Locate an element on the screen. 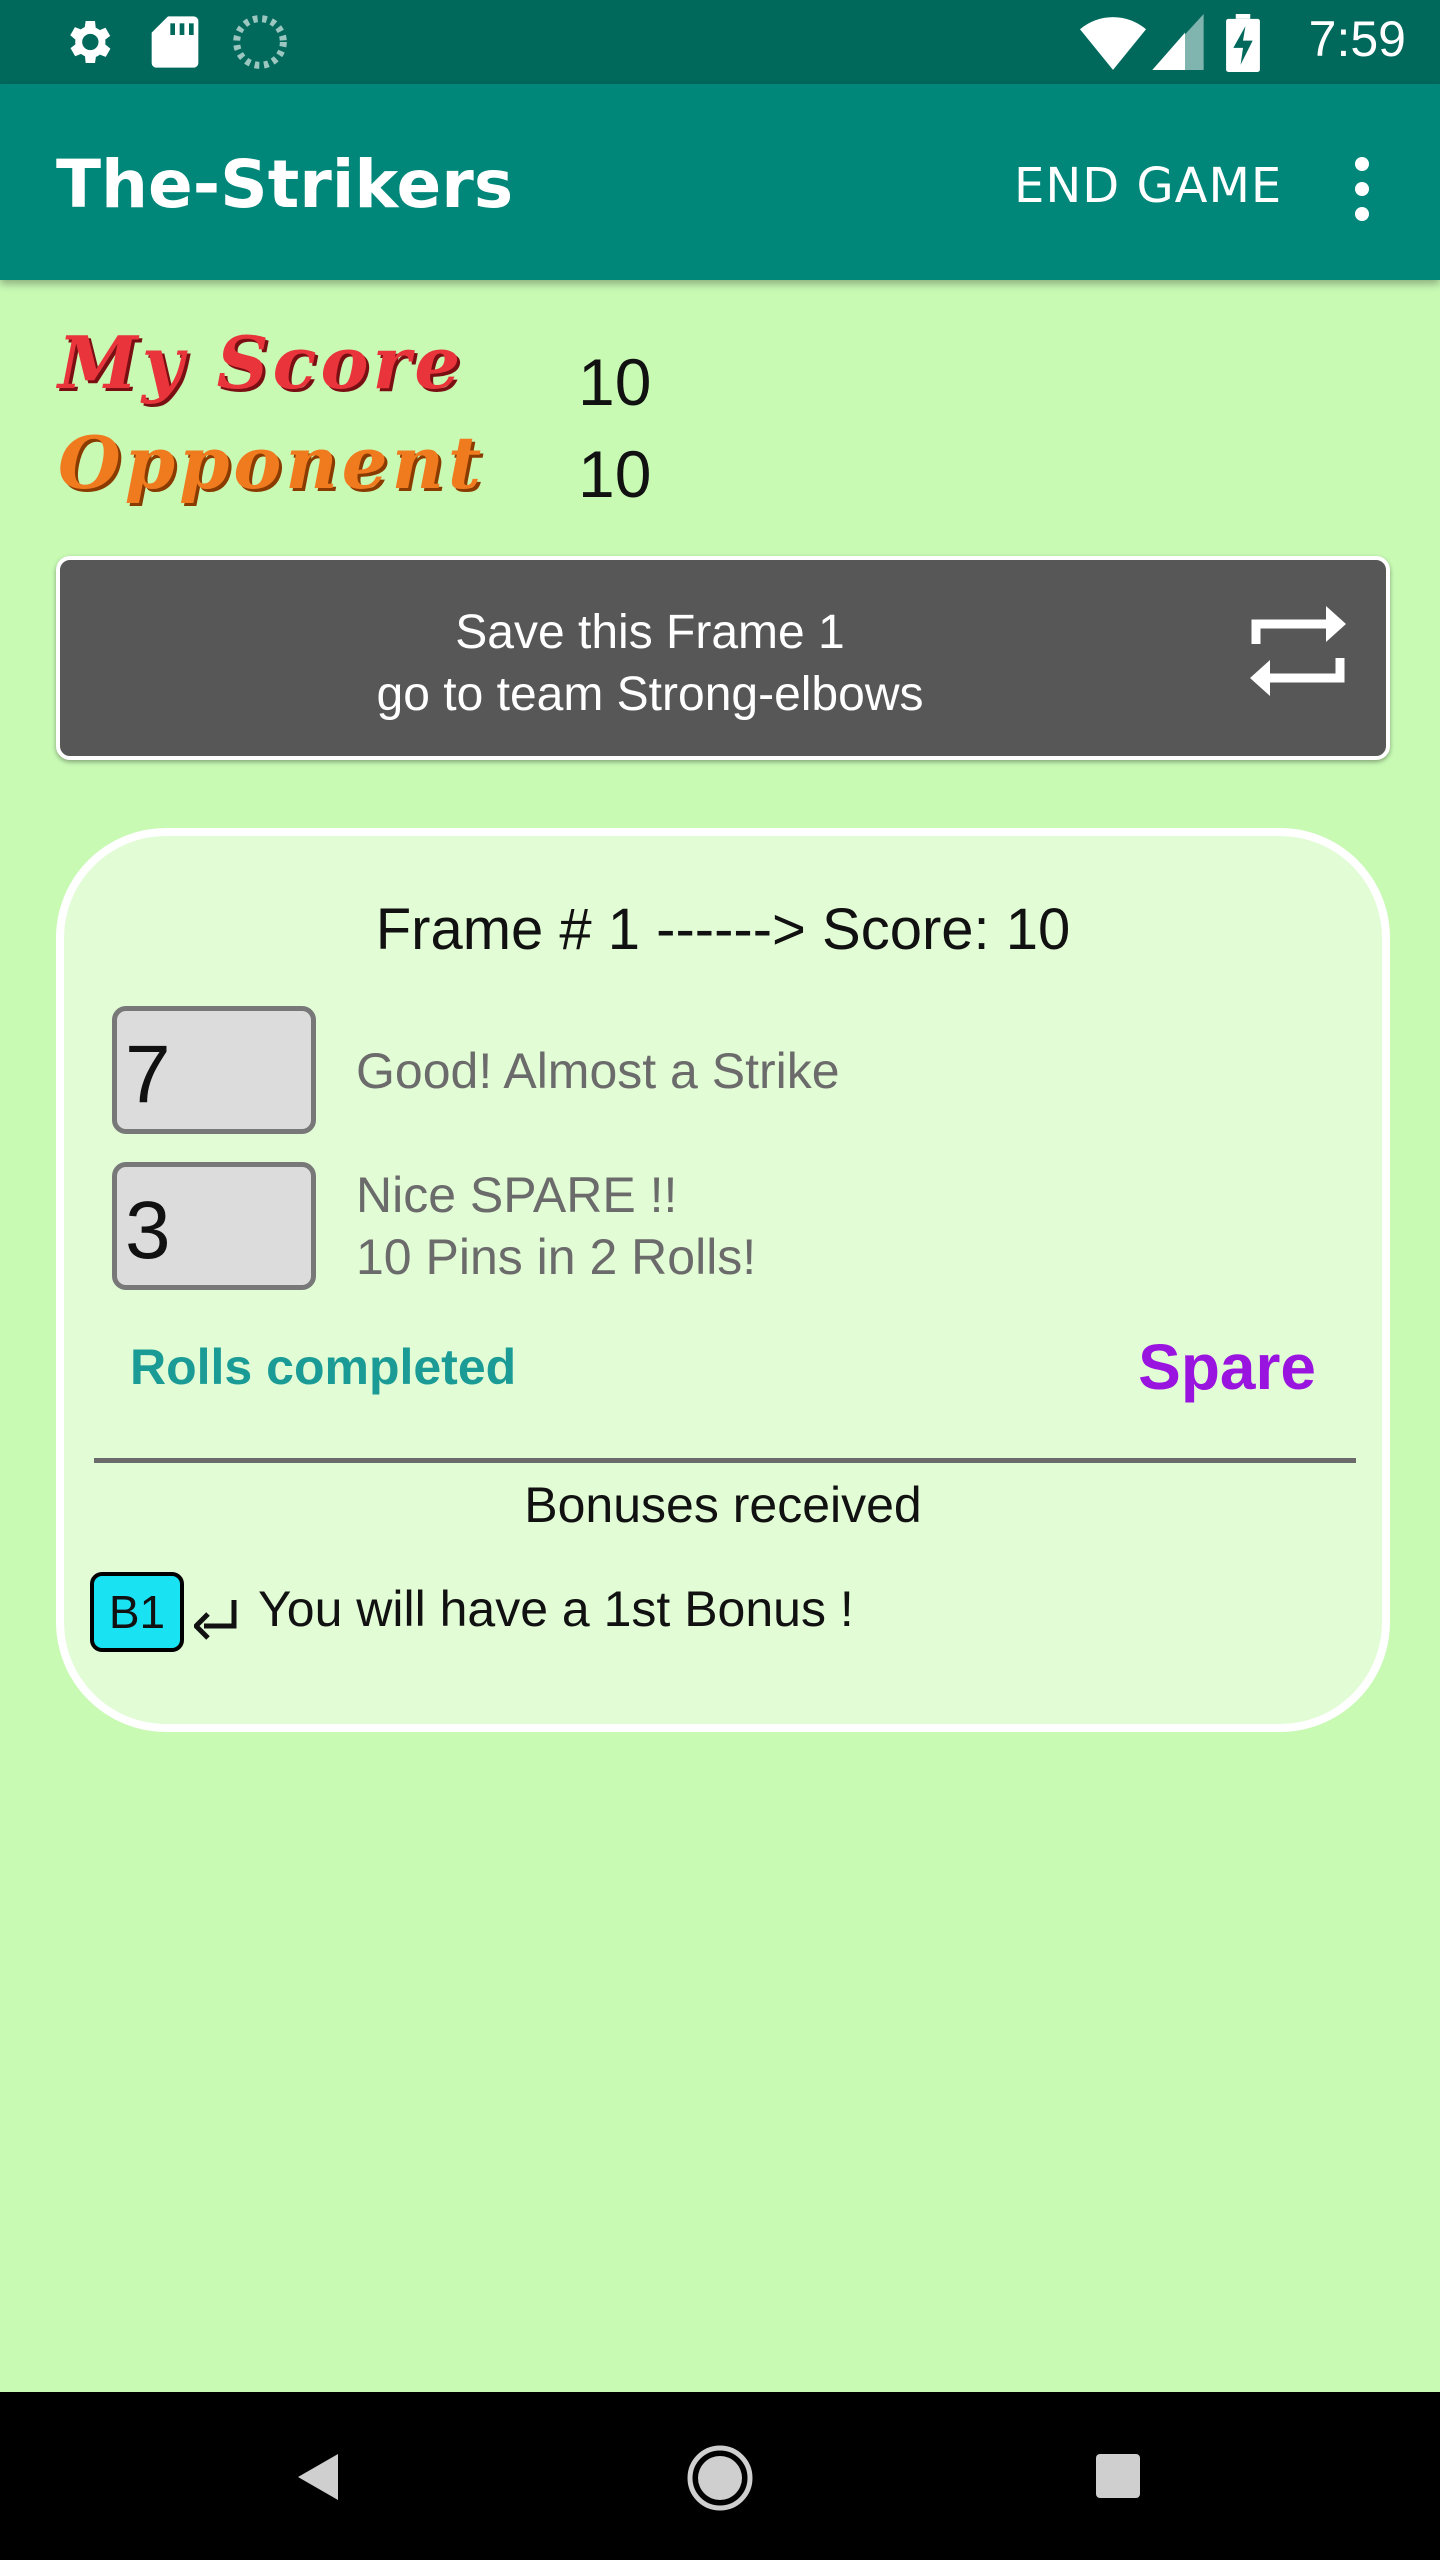 Image resolution: width=1440 pixels, height=2560 pixels. signal-icon is located at coordinates (1178, 44).